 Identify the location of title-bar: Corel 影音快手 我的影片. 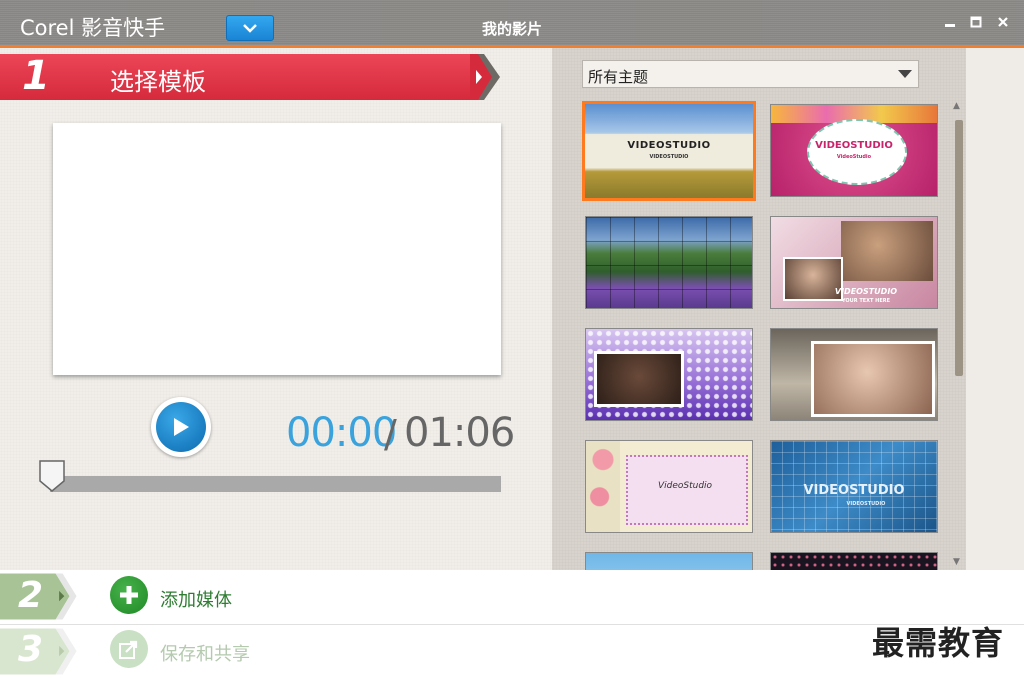
(512, 24).